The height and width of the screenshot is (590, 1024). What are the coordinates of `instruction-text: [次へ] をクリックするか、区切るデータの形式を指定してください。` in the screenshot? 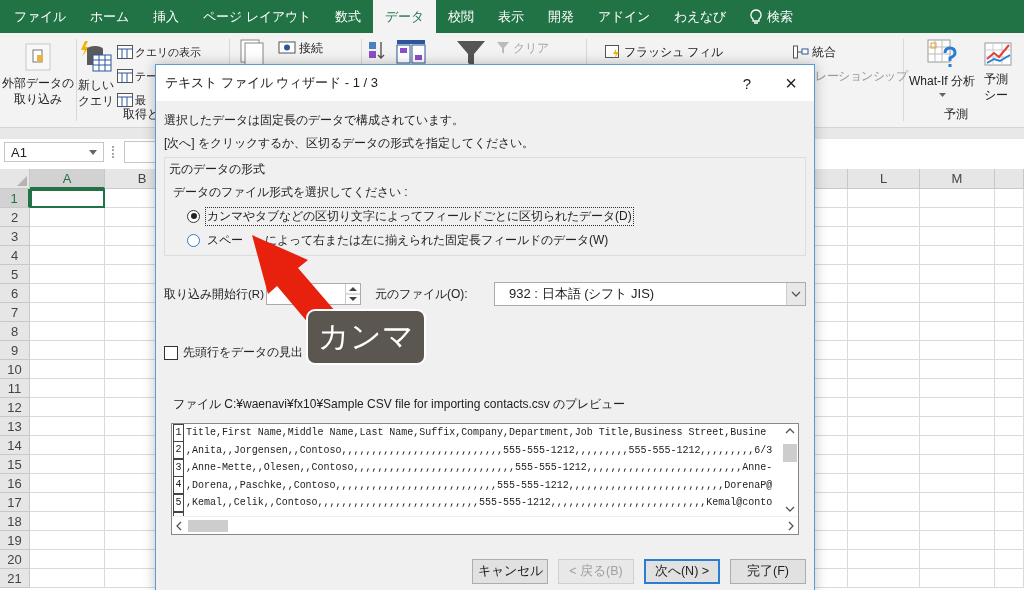 It's located at (349, 143).